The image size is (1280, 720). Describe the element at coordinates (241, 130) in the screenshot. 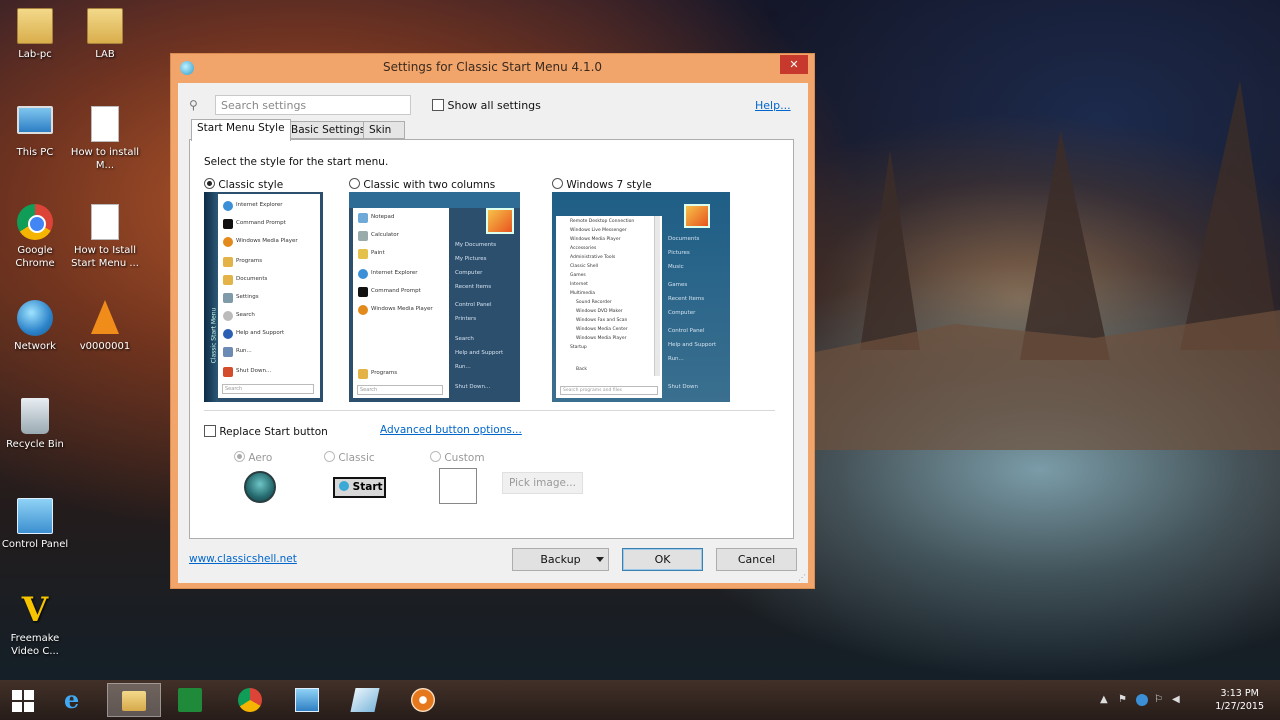

I see `tab-start-menu-style: Start Menu Style` at that location.